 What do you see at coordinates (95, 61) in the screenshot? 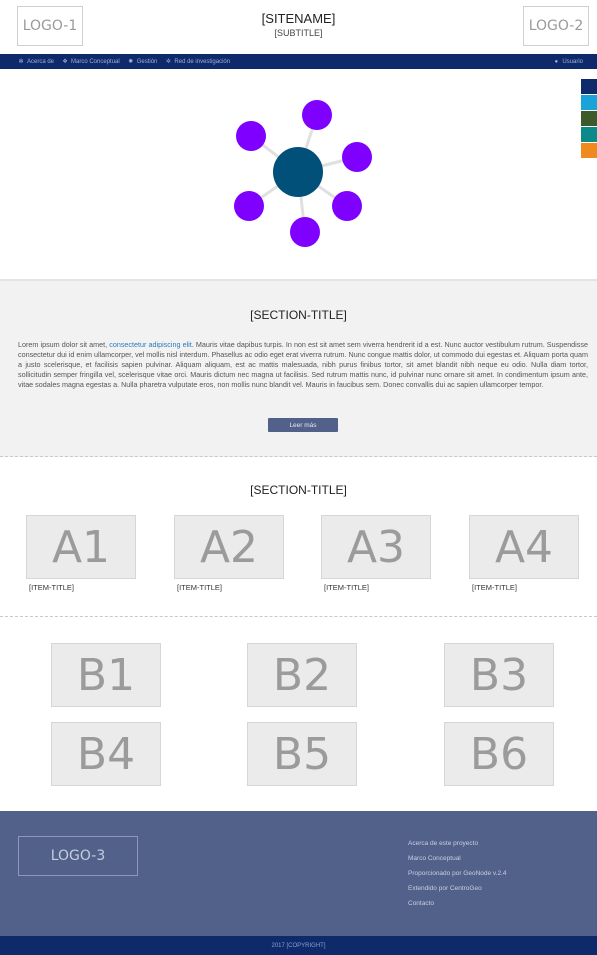
I see `nav-item-label: Marco Conceptual` at bounding box center [95, 61].